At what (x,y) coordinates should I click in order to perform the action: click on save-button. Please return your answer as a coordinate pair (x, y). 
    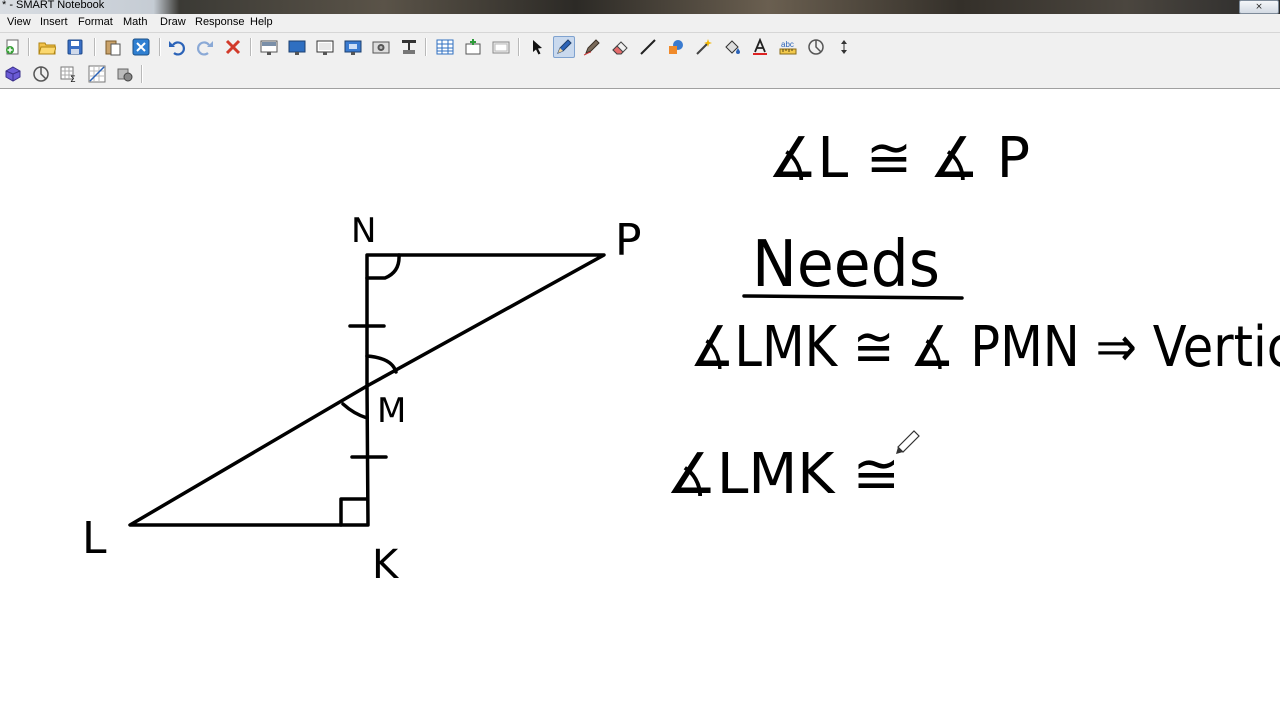
    Looking at the image, I should click on (75, 47).